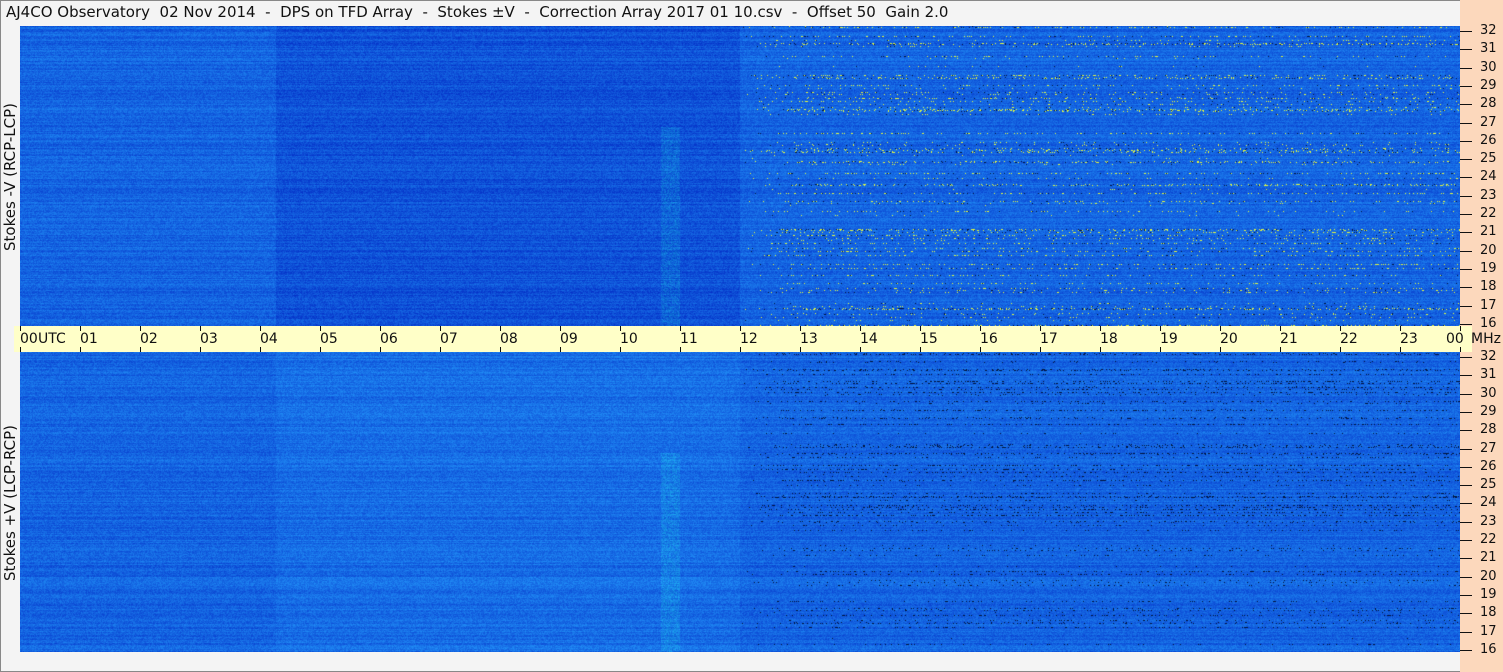 Image resolution: width=1503 pixels, height=672 pixels. Describe the element at coordinates (809, 339) in the screenshot. I see `time-tick-label: 13` at that location.